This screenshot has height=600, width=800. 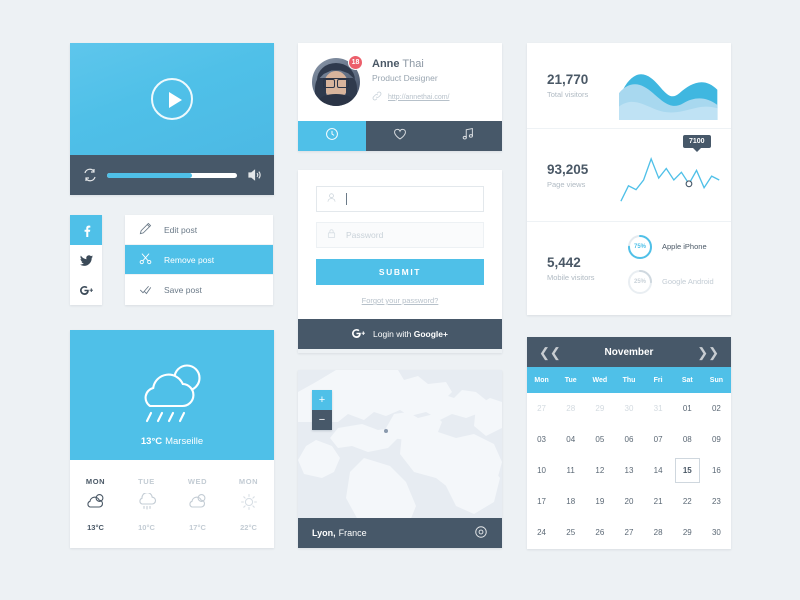 What do you see at coordinates (675, 268) in the screenshot?
I see `platform-breakdown: 75% Apple iPhone 25% Google Android` at bounding box center [675, 268].